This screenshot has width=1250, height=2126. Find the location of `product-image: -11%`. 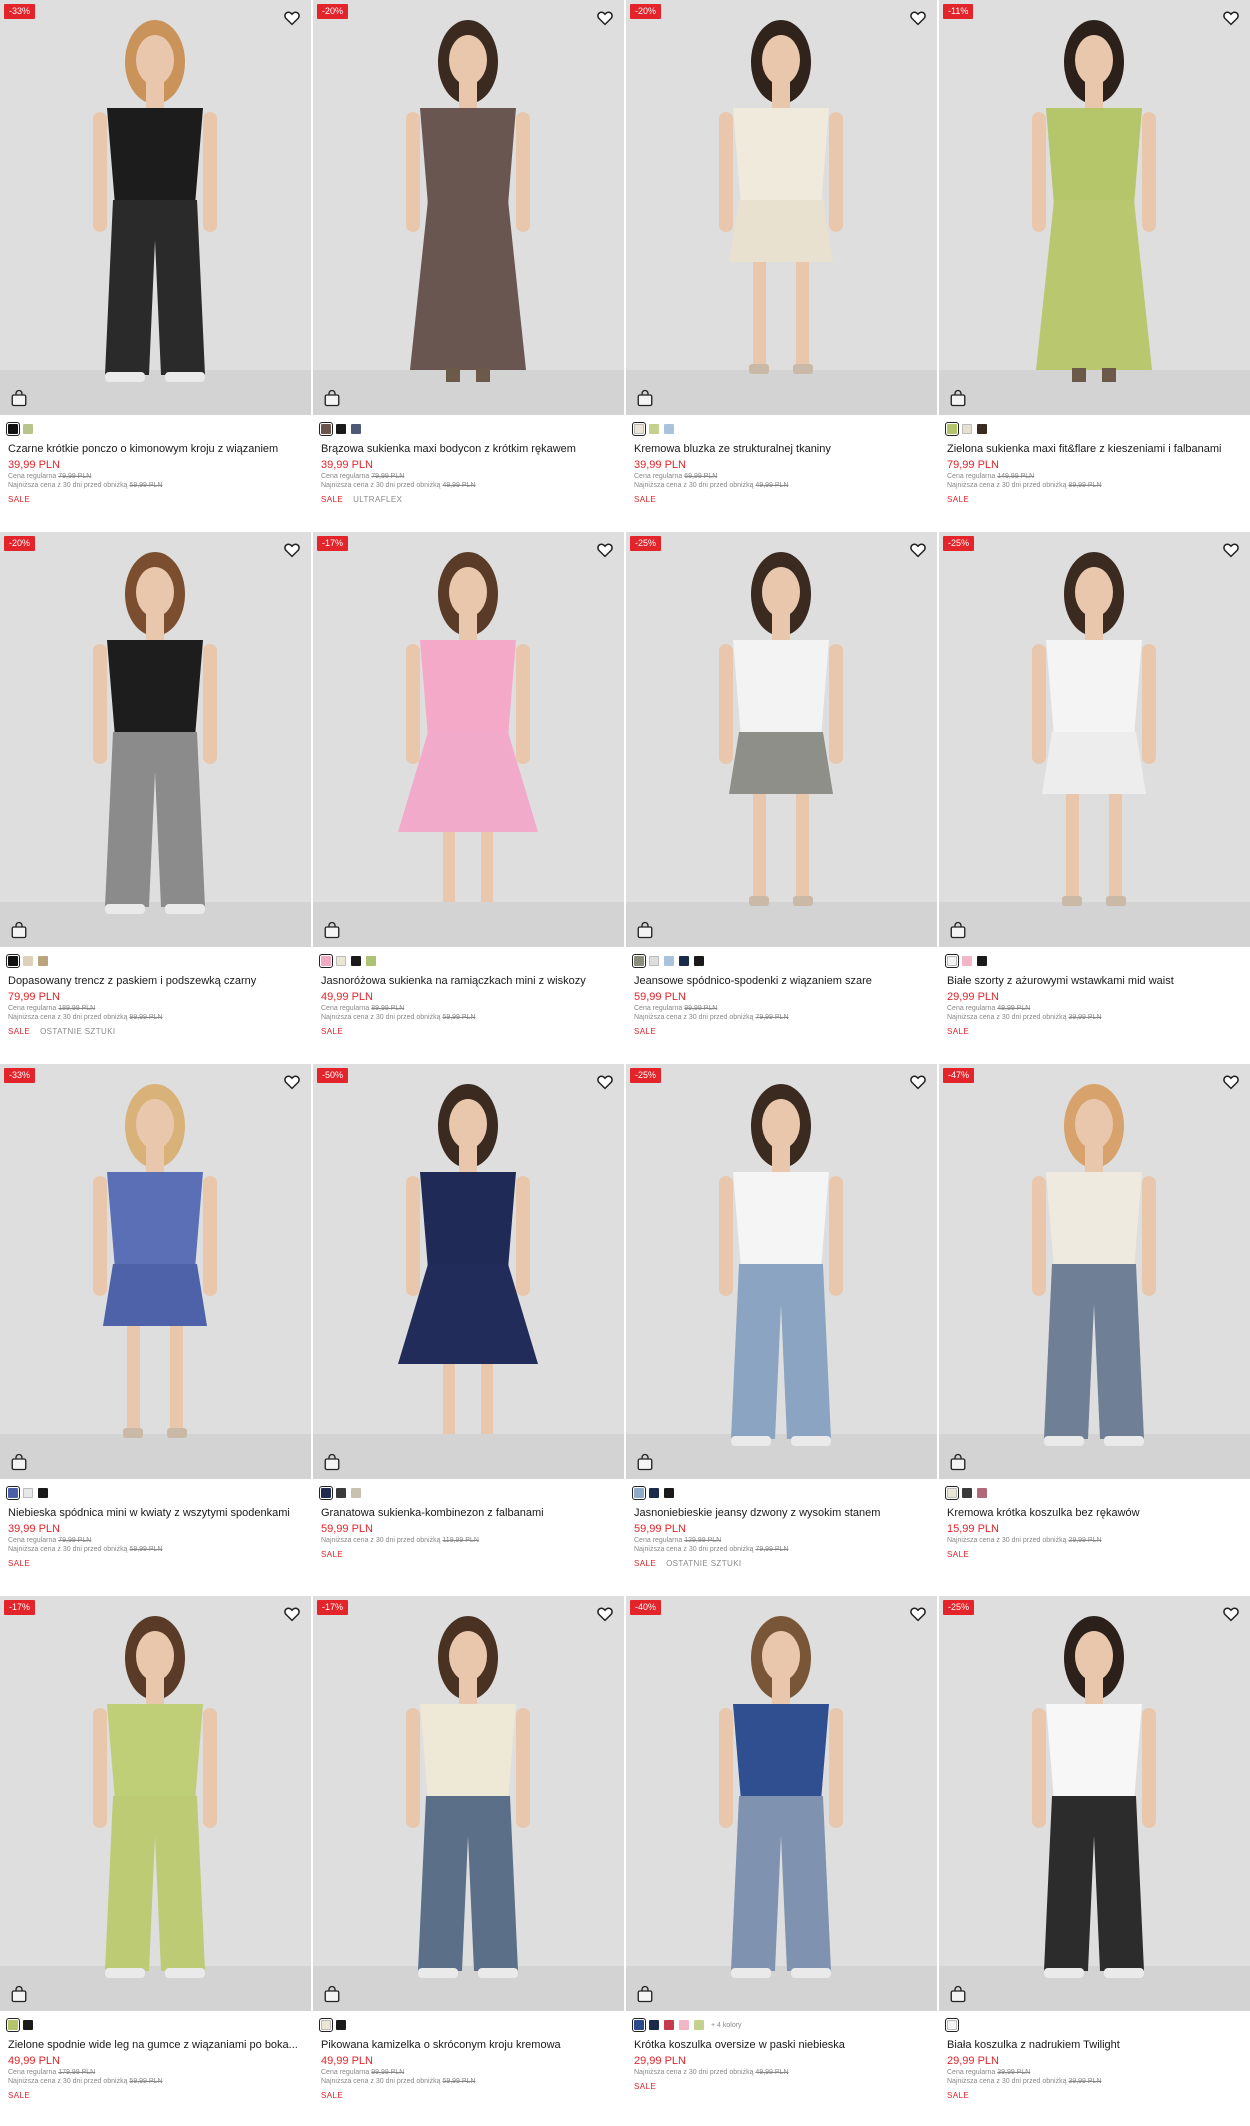

product-image: -11% is located at coordinates (1094, 207).